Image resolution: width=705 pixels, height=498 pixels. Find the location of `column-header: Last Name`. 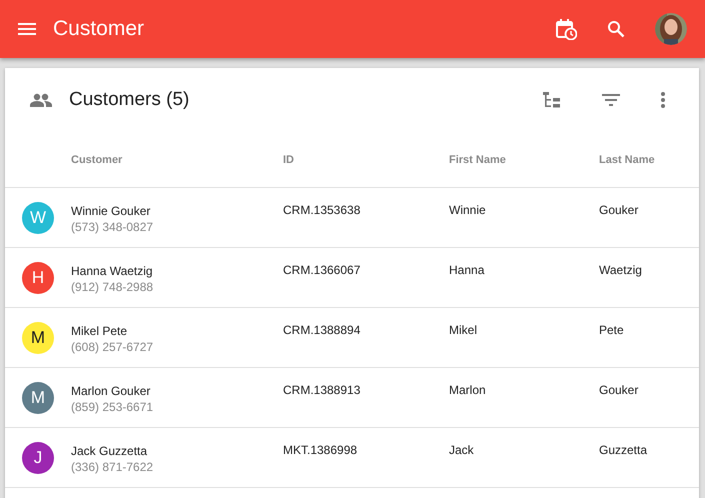

column-header: Last Name is located at coordinates (627, 160).